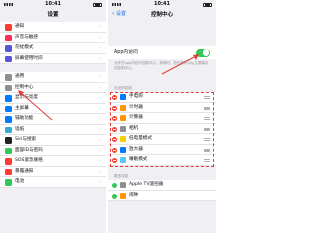 This screenshot has width=320, height=240. I want to click on settings-item-label: 勿扰模式, so click(24, 47).